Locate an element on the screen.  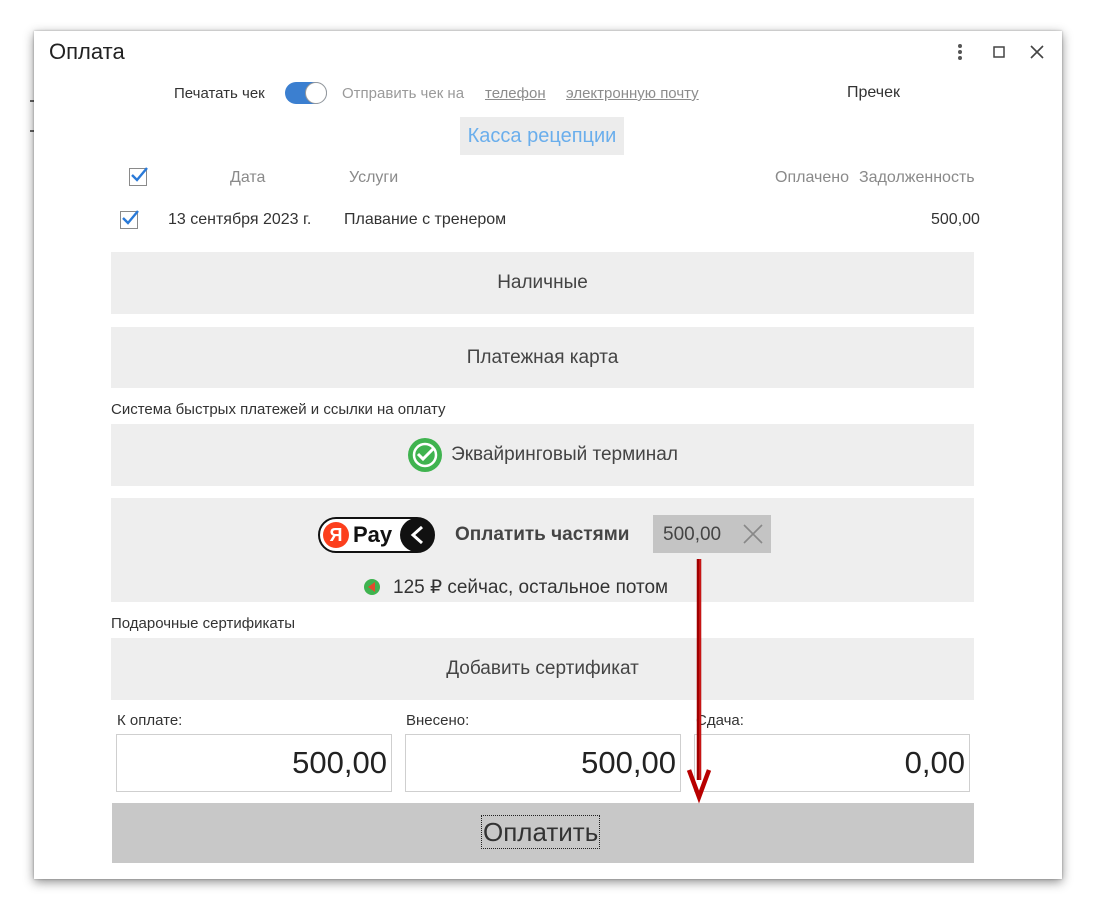
amount-paid-label: Внесено: is located at coordinates (438, 720).